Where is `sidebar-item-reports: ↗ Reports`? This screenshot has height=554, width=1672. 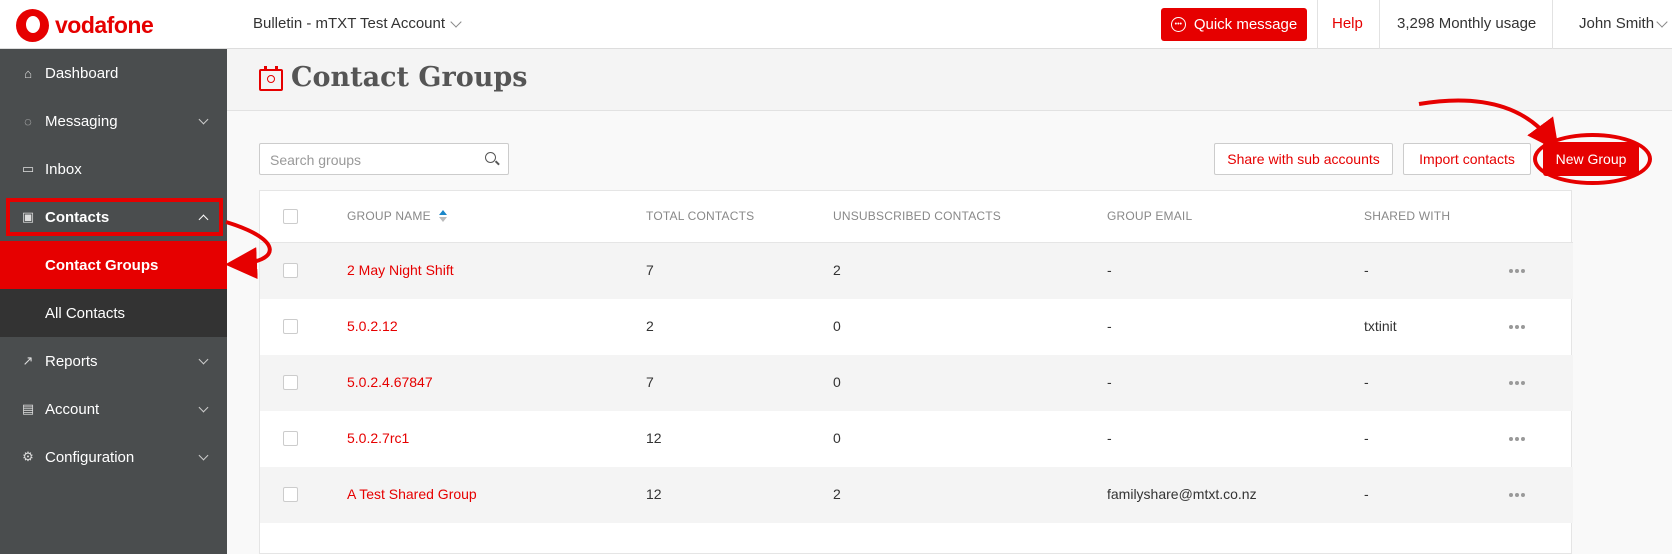
sidebar-item-reports: ↗ Reports is located at coordinates (113, 361).